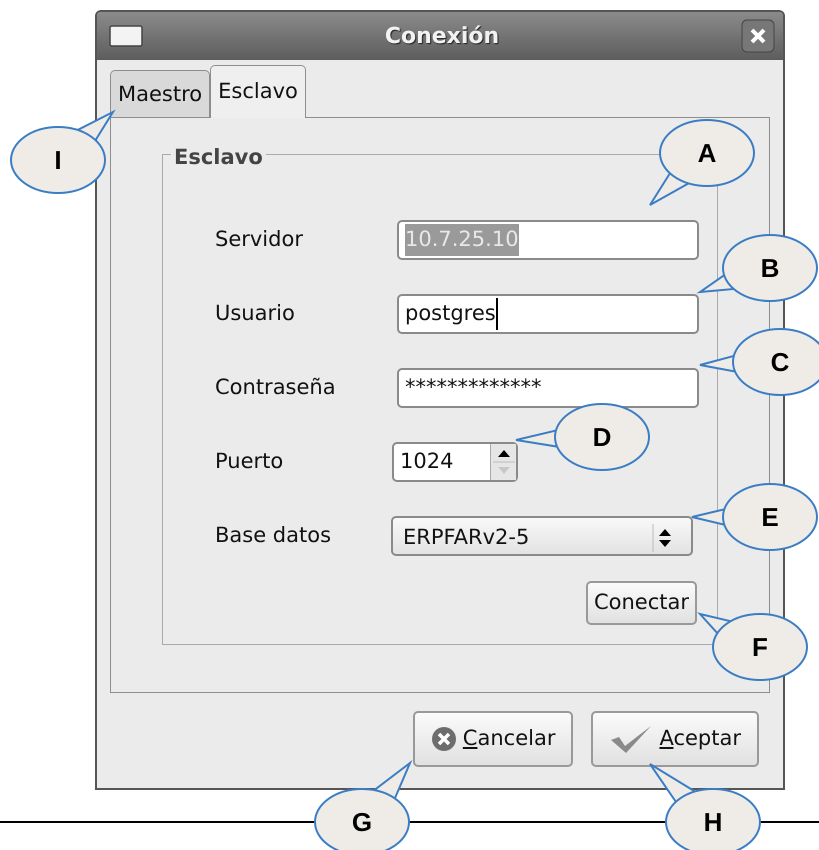 The height and width of the screenshot is (850, 819). Describe the element at coordinates (58, 160) in the screenshot. I see `callout-letter: I` at that location.